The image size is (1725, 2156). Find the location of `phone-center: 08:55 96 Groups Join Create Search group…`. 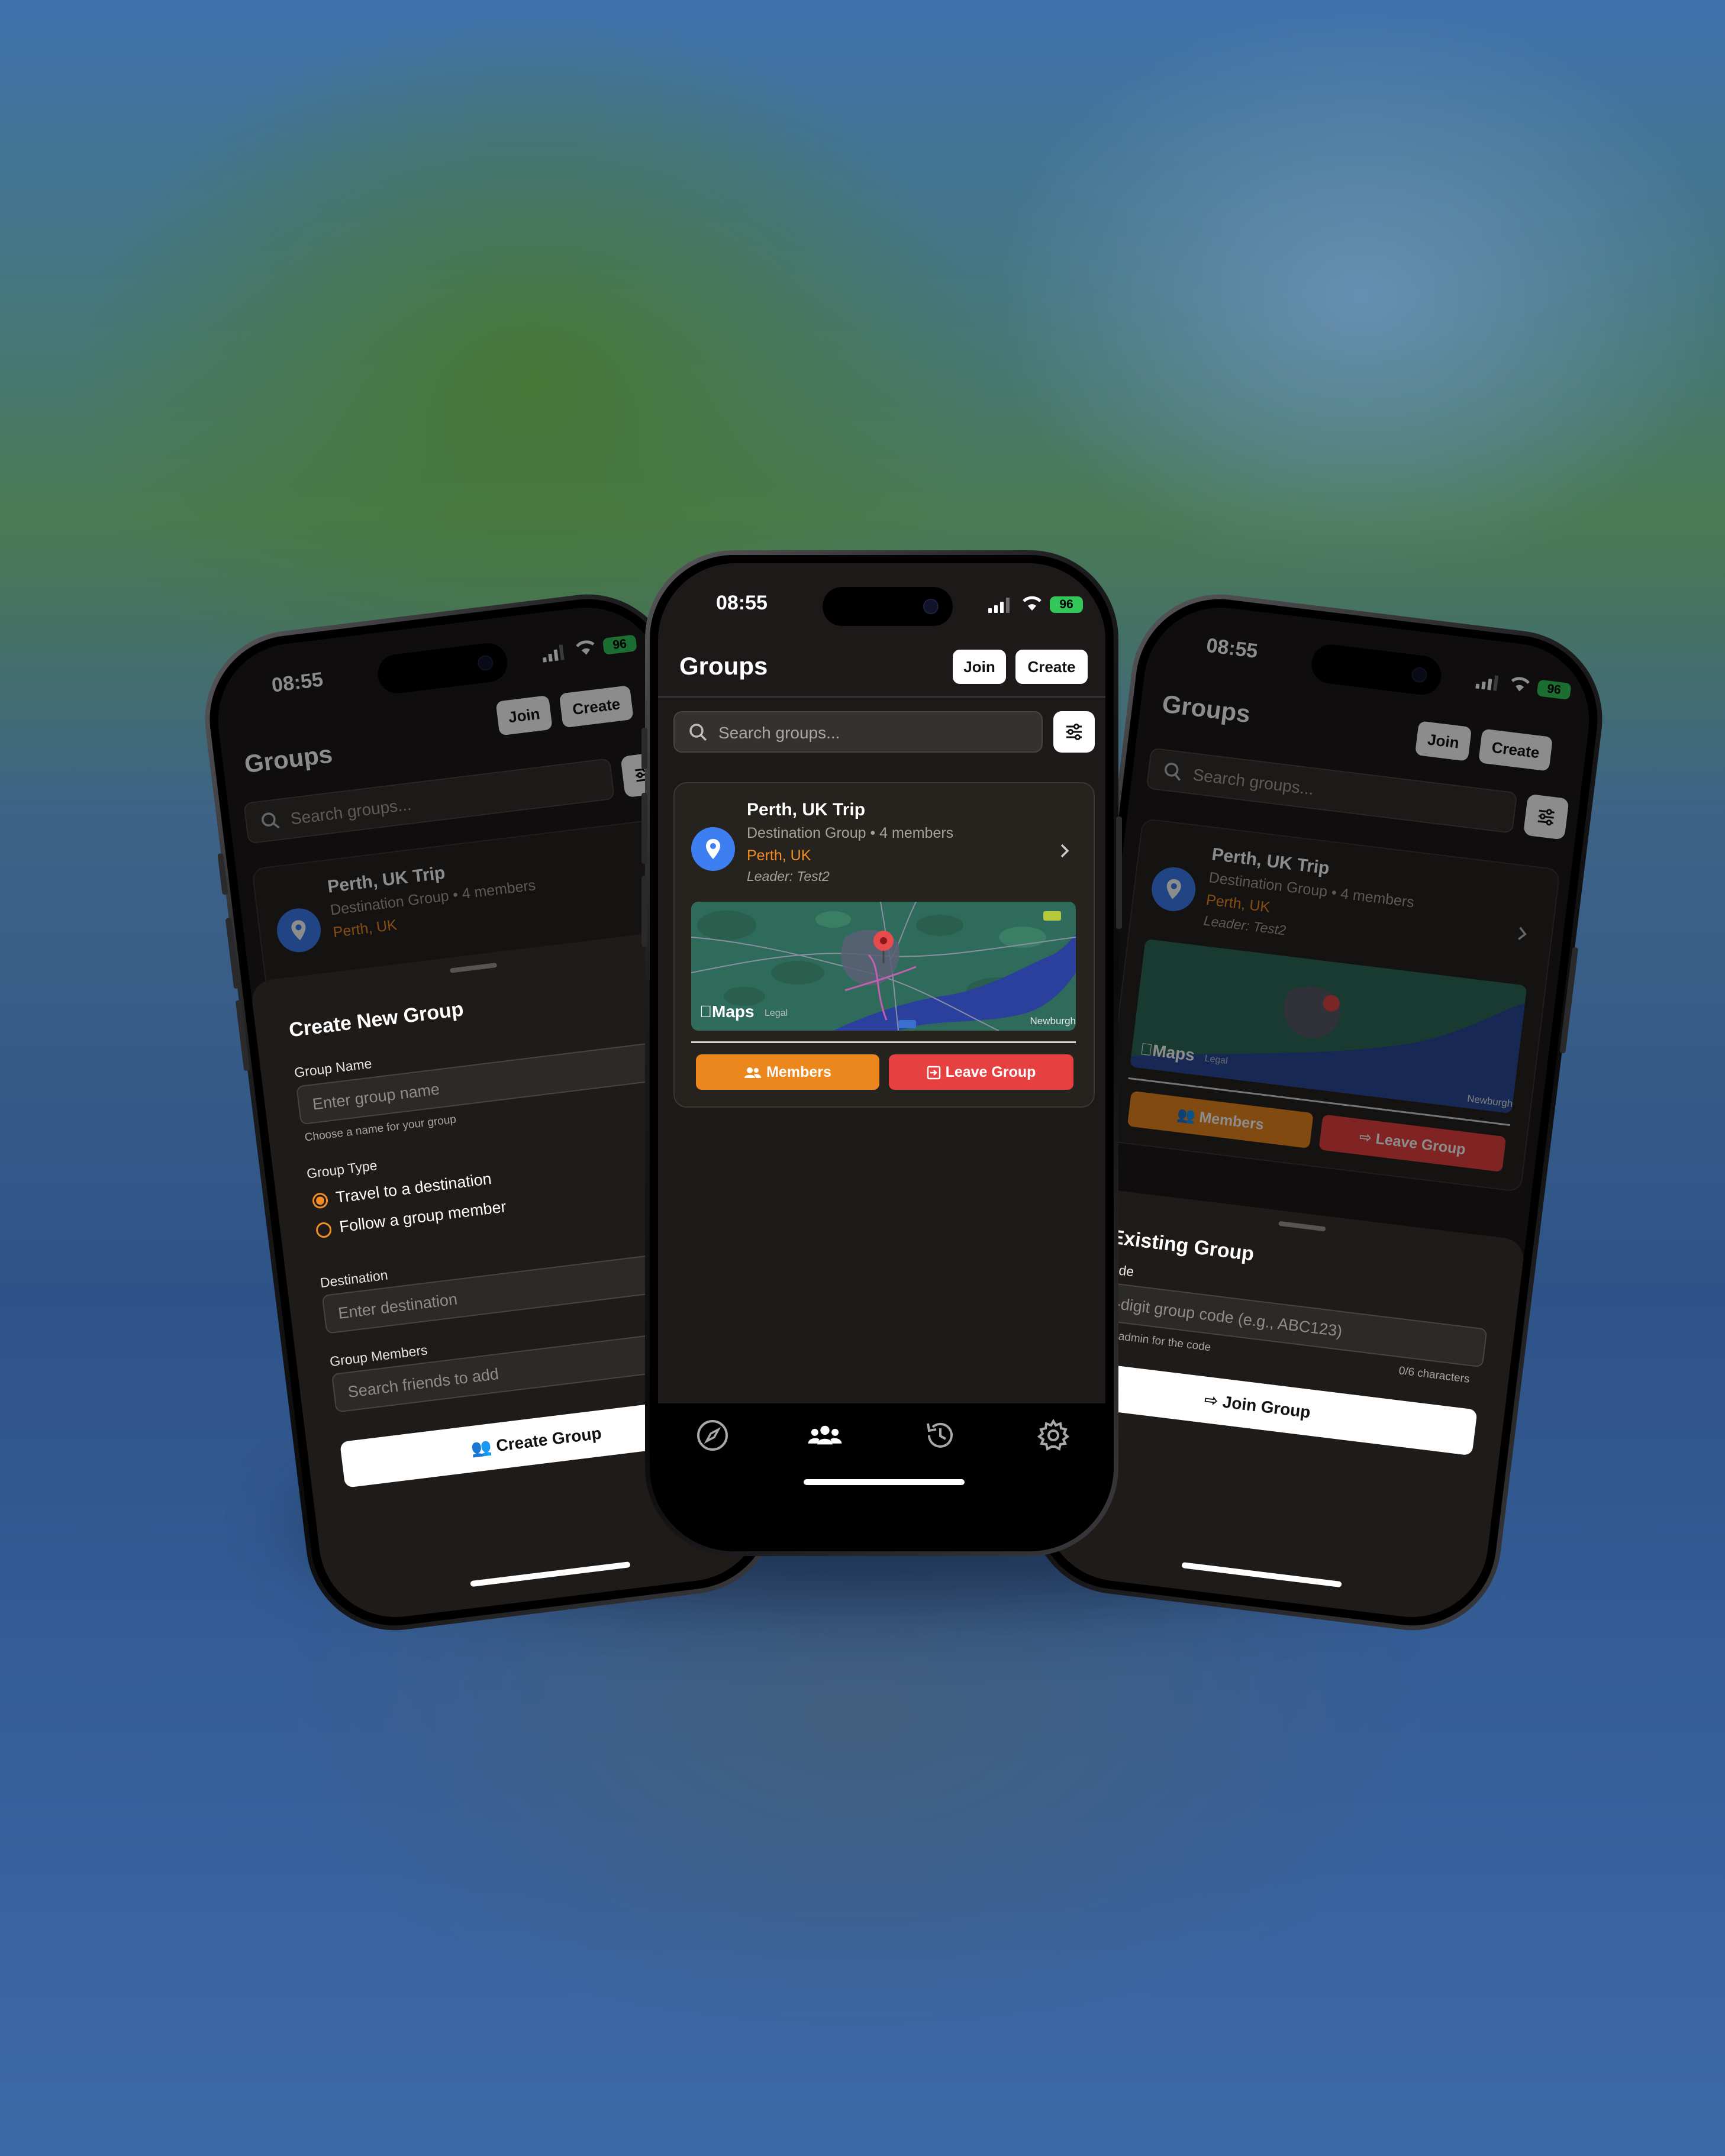

phone-center: 08:55 96 Groups Join Create Search group… is located at coordinates (881, 1053).